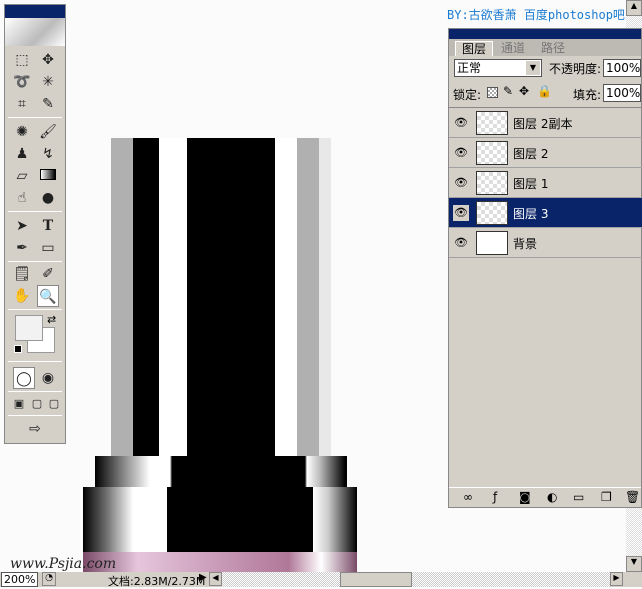 This screenshot has width=642, height=589. I want to click on tab-paths: 路径, so click(553, 48).